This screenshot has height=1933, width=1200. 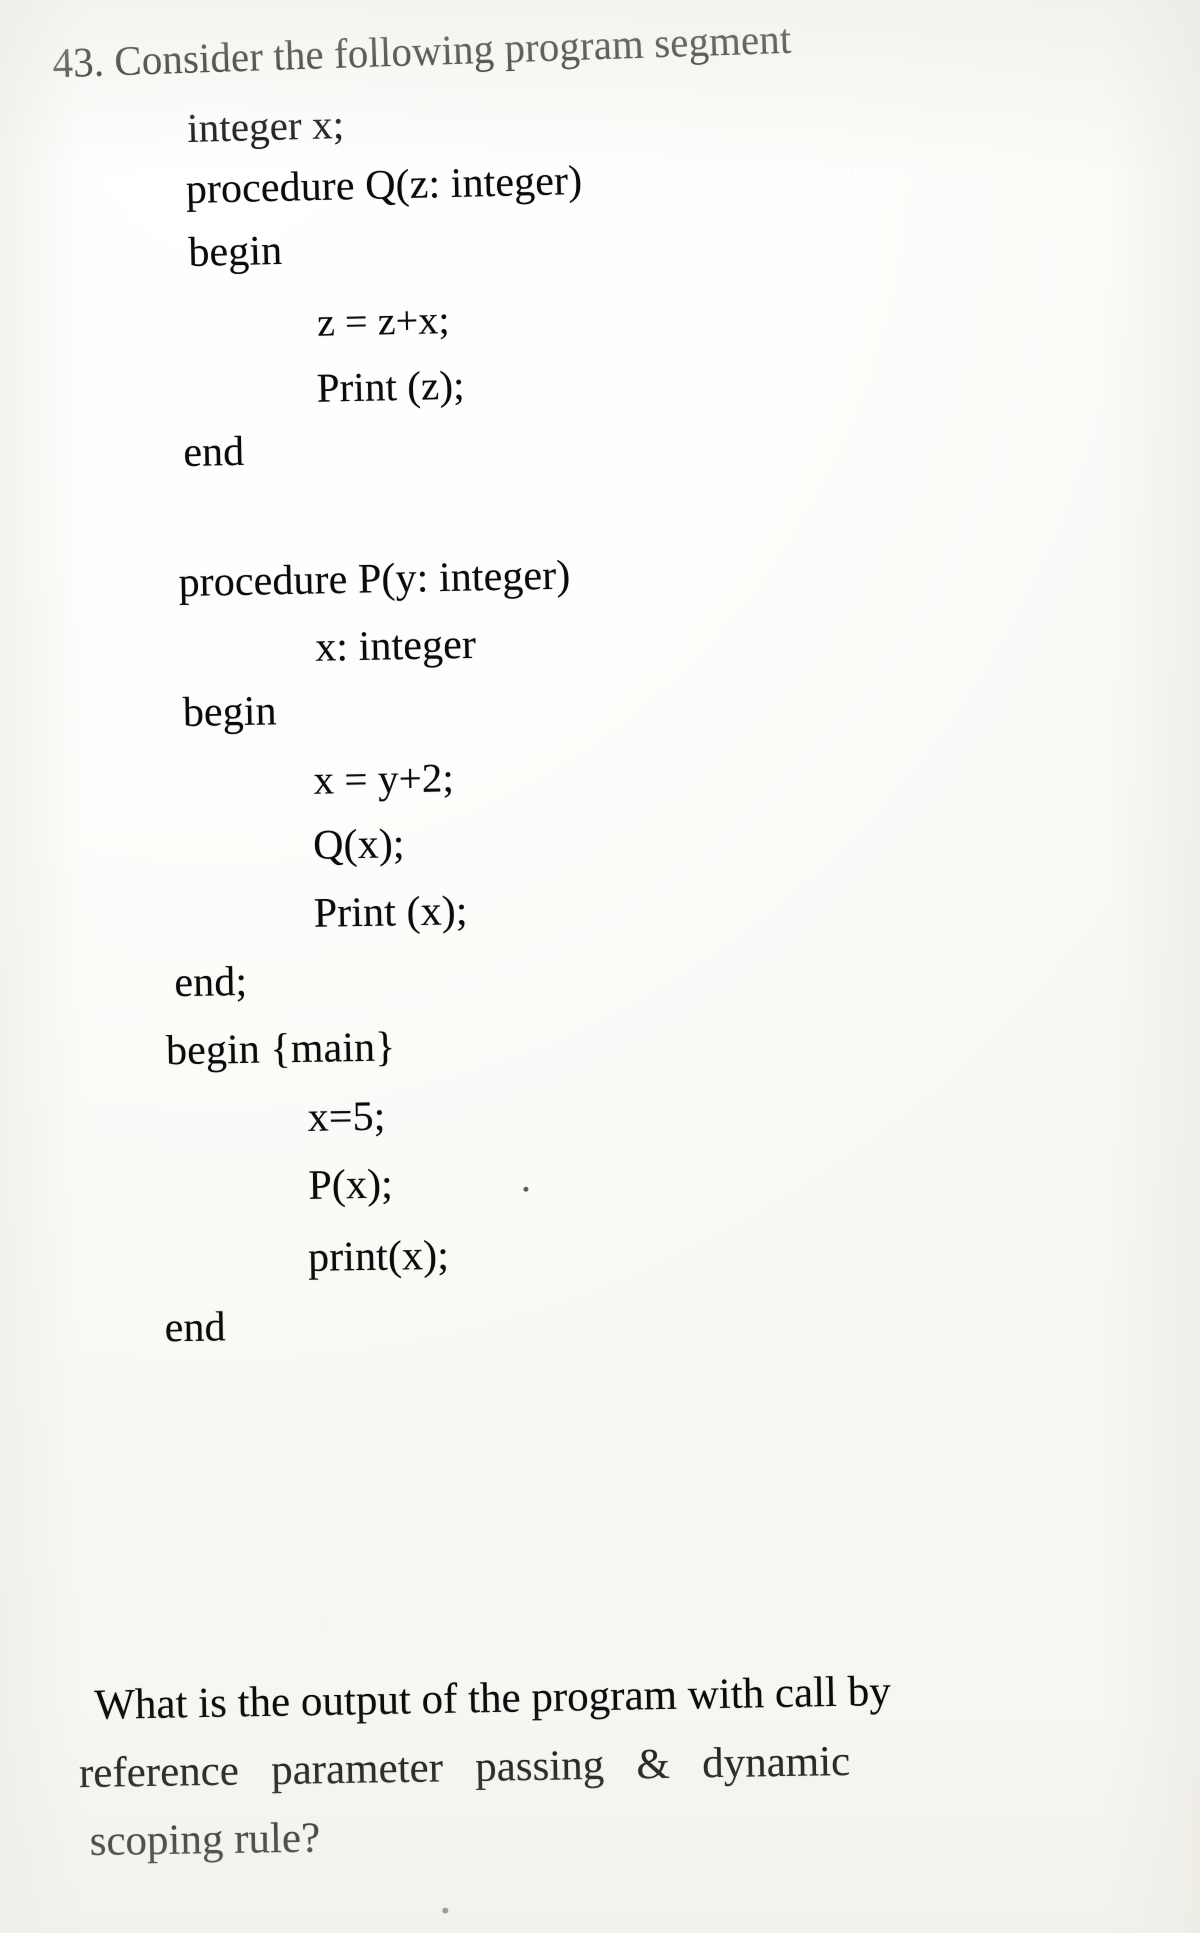 I want to click on code-line-procedure-p: procedure P(y: integer), so click(x=374, y=579).